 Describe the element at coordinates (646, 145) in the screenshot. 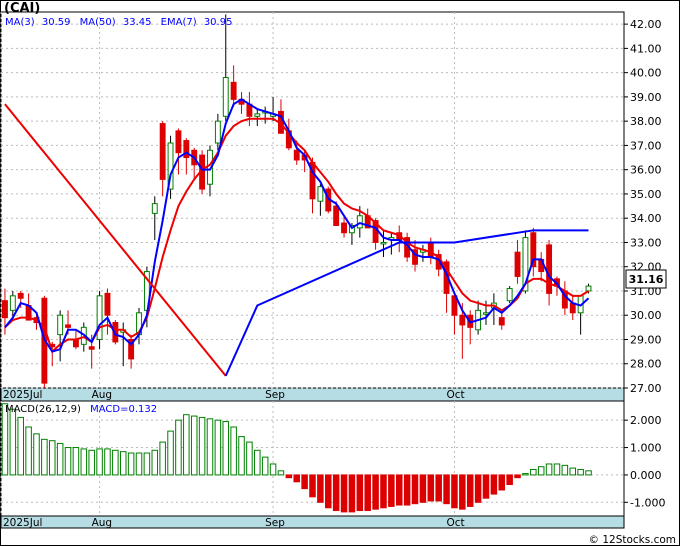

I see `price-tick-label: 37.00` at that location.